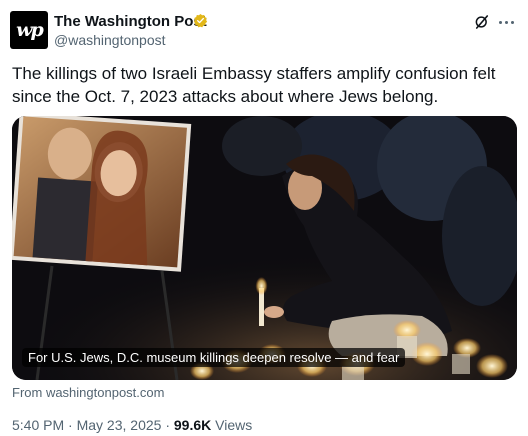  I want to click on tweet-time: 5:40 PM, so click(38, 425).